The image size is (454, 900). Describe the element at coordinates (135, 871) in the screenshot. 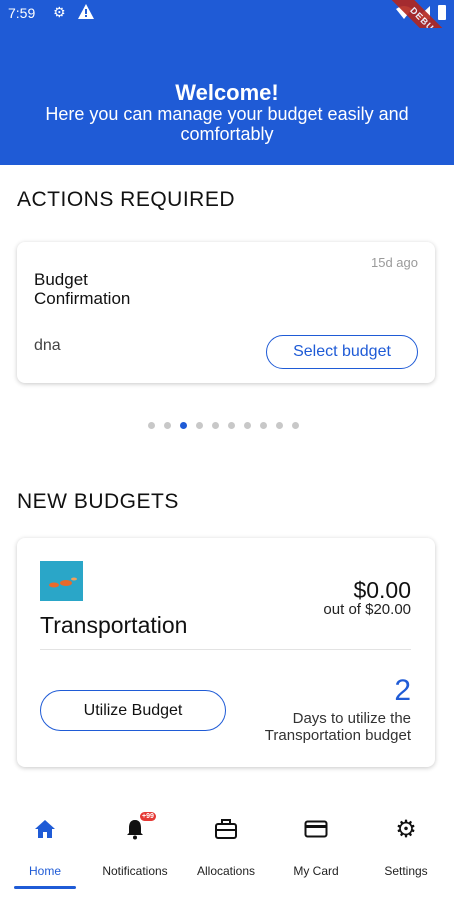

I see `nav-label-notifications: Notifications` at that location.